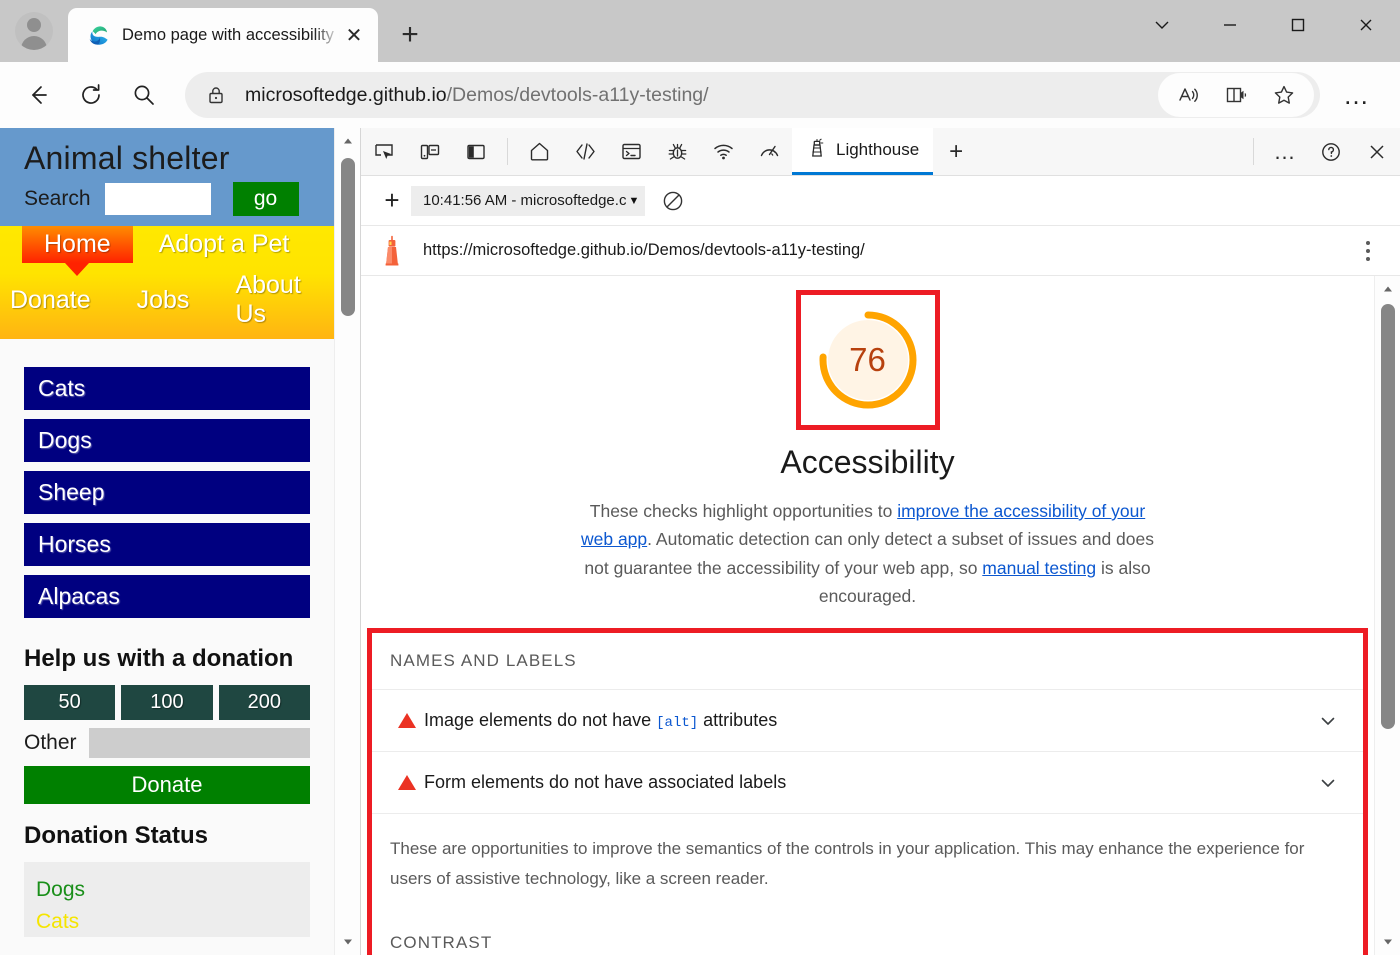  Describe the element at coordinates (38, 95) in the screenshot. I see `back-arrow-icon` at that location.